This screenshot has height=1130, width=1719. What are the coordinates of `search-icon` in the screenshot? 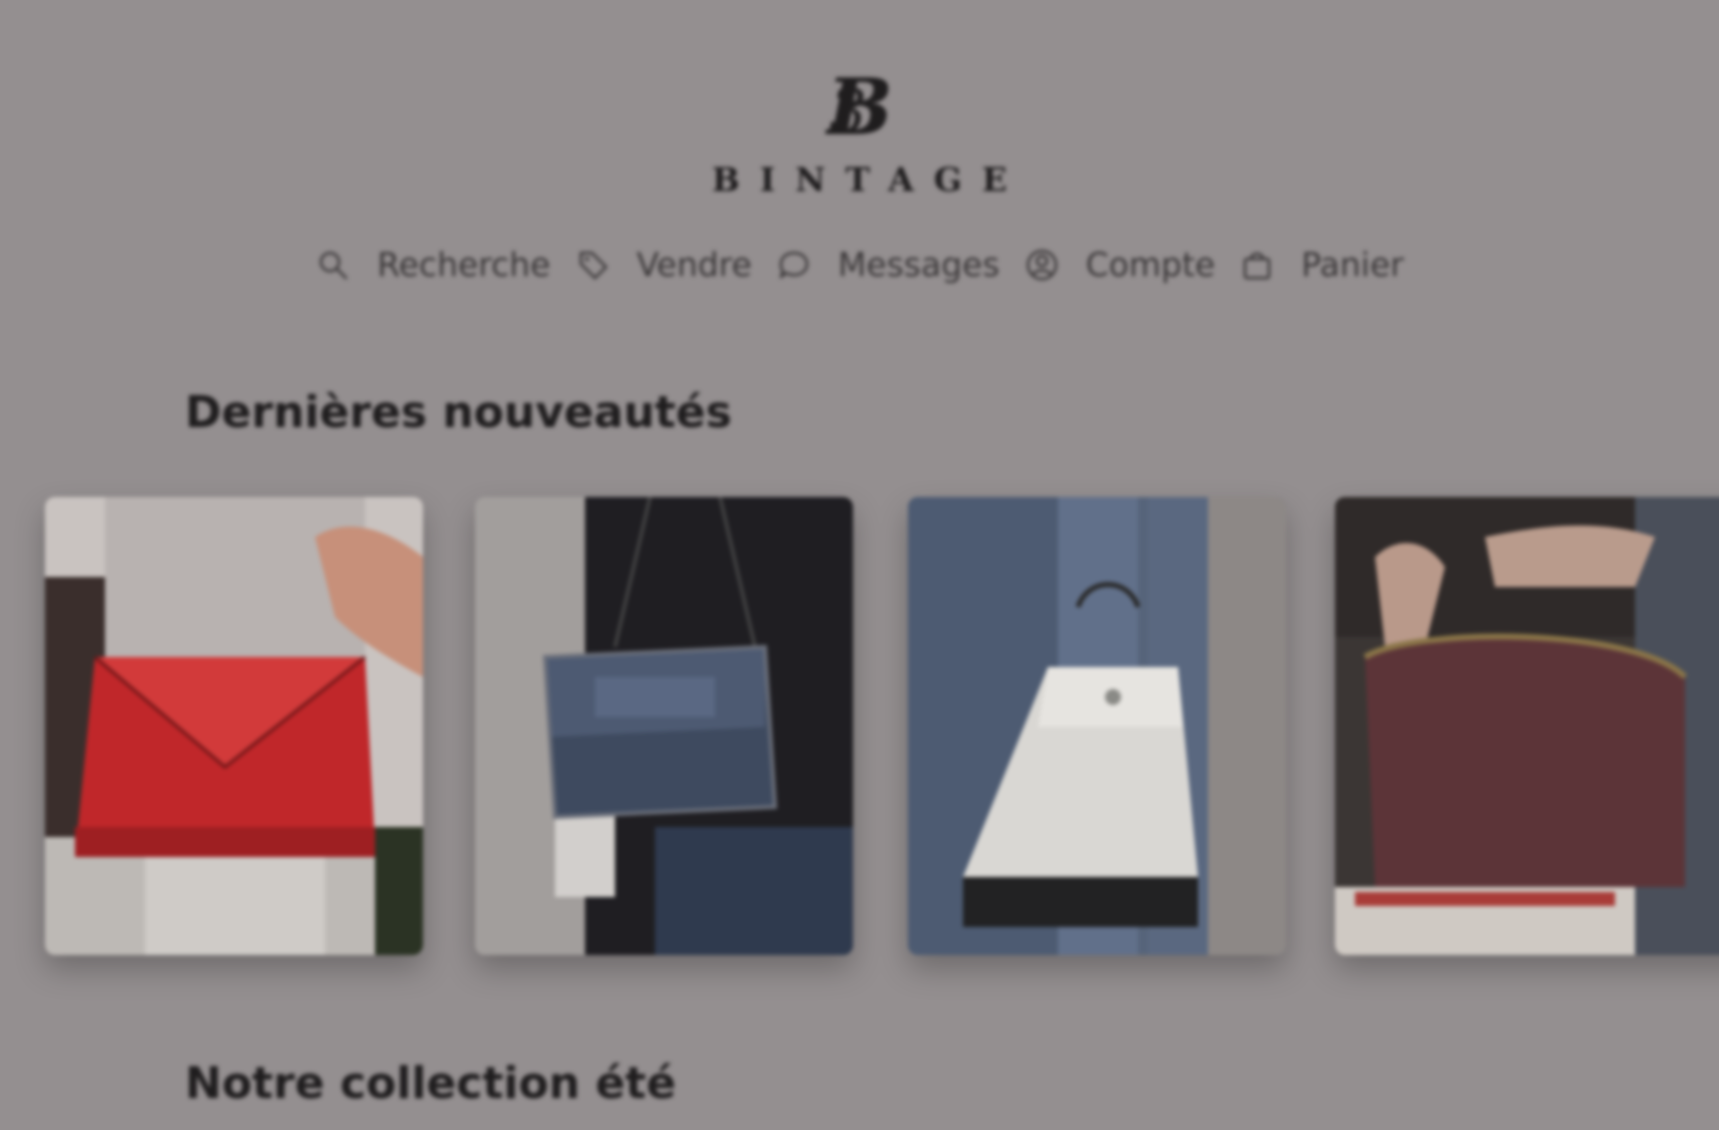 It's located at (333, 265).